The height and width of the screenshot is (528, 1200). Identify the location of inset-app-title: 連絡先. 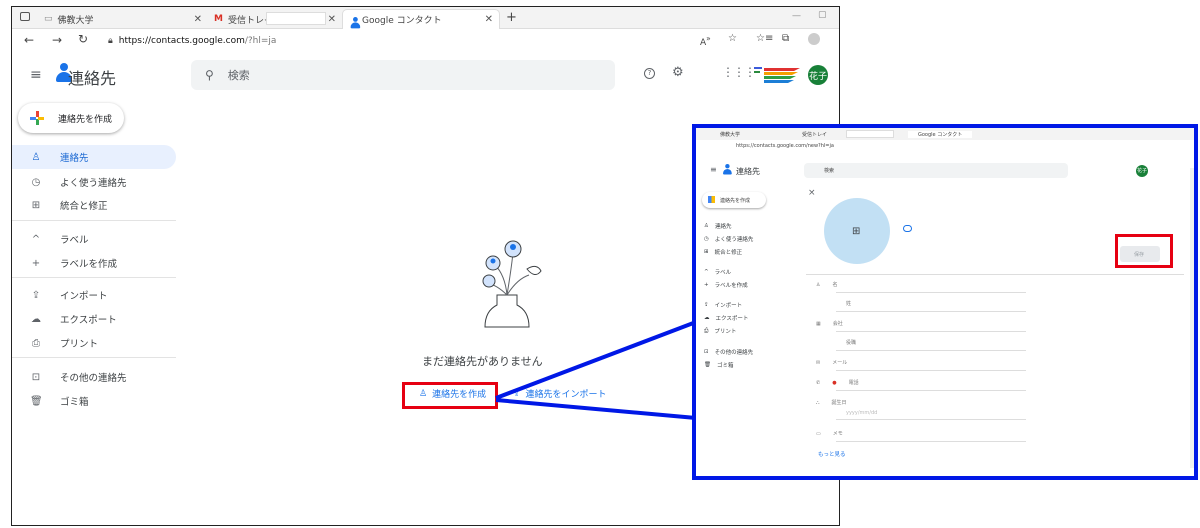
(748, 171).